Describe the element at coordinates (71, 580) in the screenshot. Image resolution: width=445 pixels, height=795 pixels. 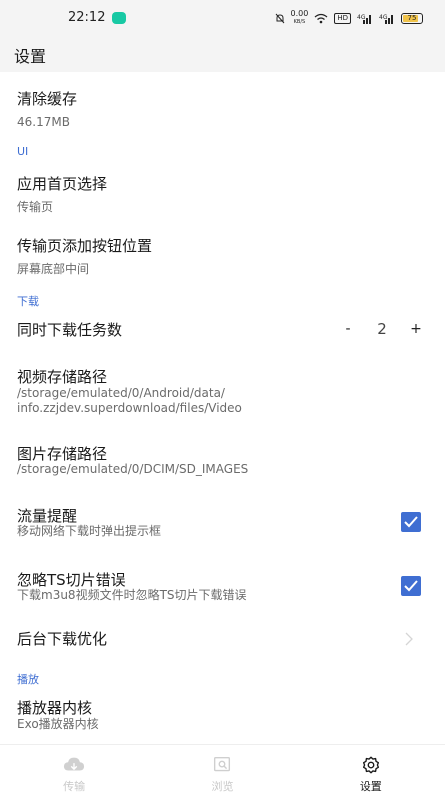
I see `pref-title: 忽略TS切片错误` at that location.